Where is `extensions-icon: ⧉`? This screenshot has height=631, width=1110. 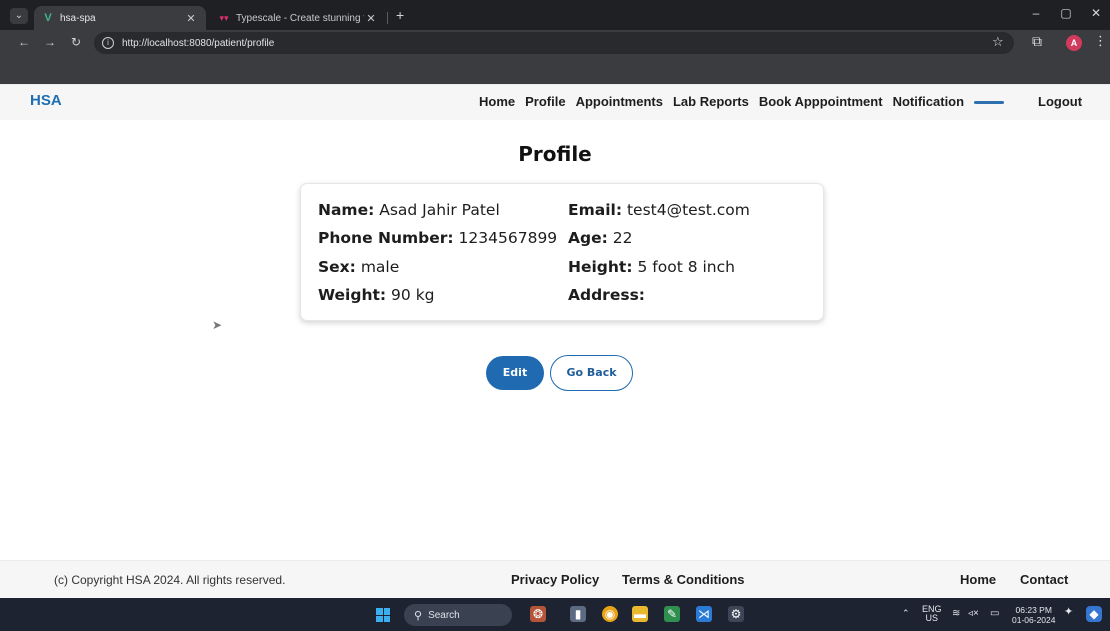 extensions-icon: ⧉ is located at coordinates (1037, 41).